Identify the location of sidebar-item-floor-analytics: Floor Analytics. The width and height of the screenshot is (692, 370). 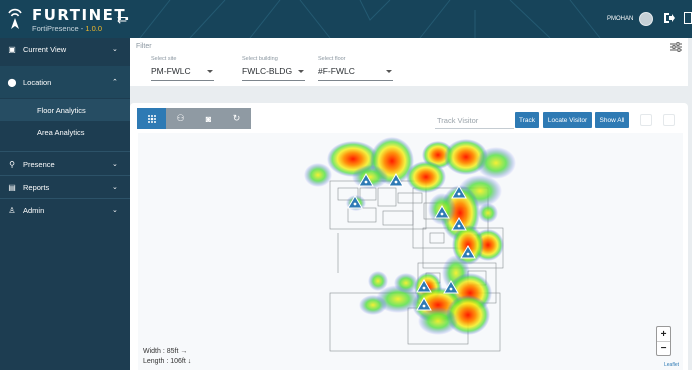
(65, 110).